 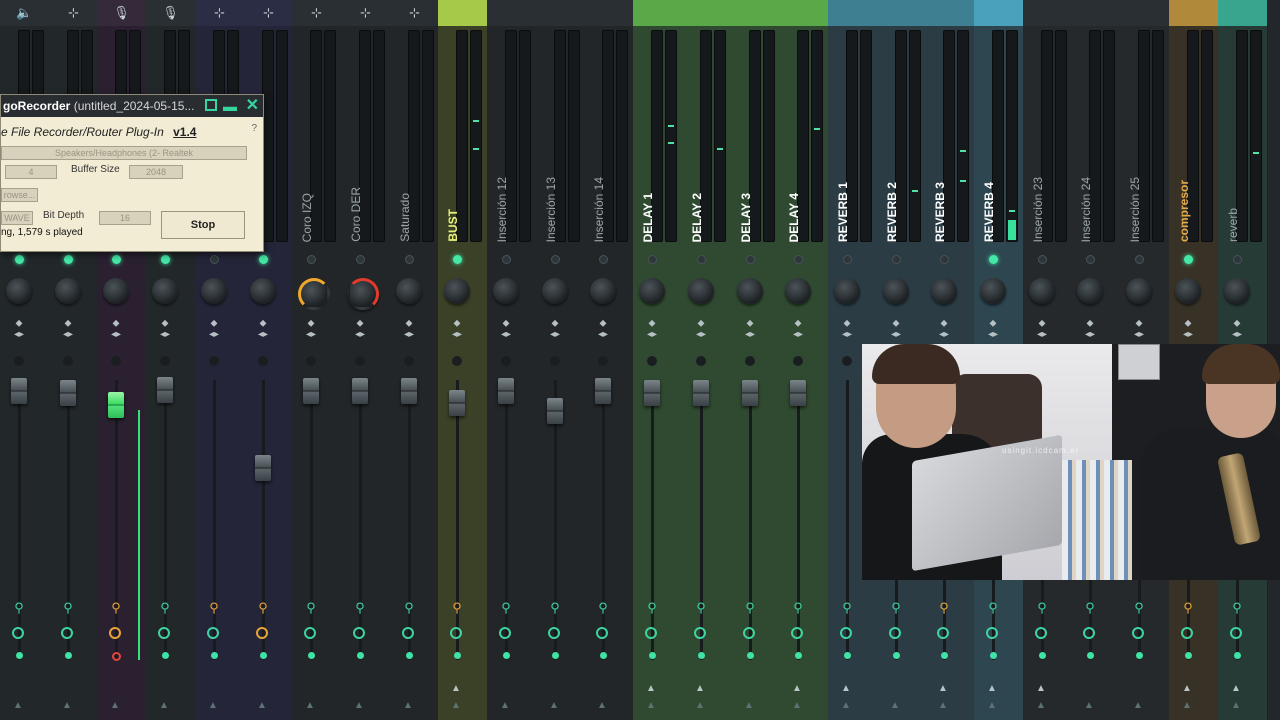 I want to click on channel-name: REVERB 2, so click(x=892, y=212).